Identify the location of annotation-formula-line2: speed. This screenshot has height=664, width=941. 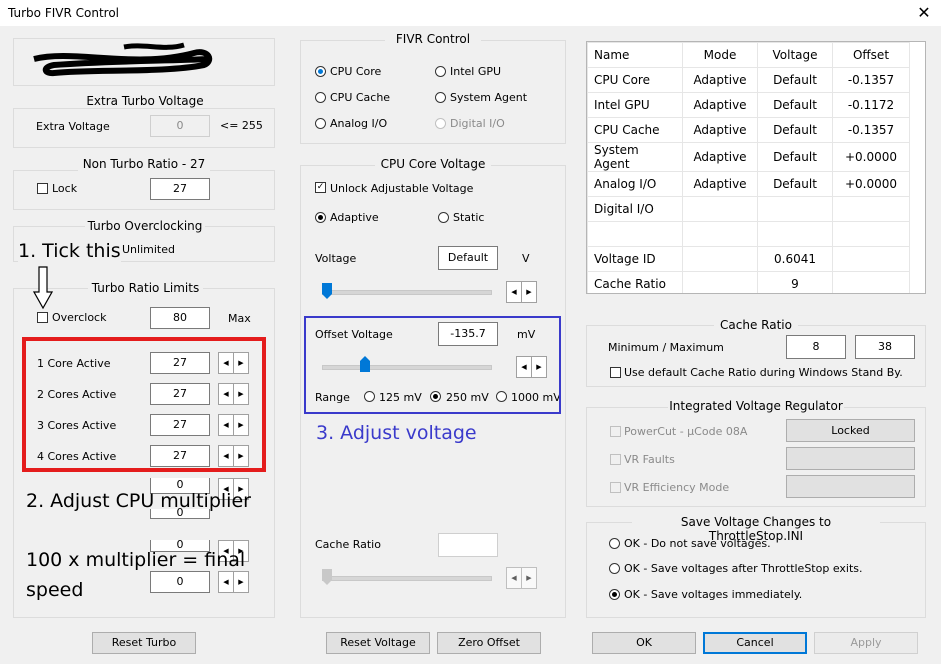
(55, 590).